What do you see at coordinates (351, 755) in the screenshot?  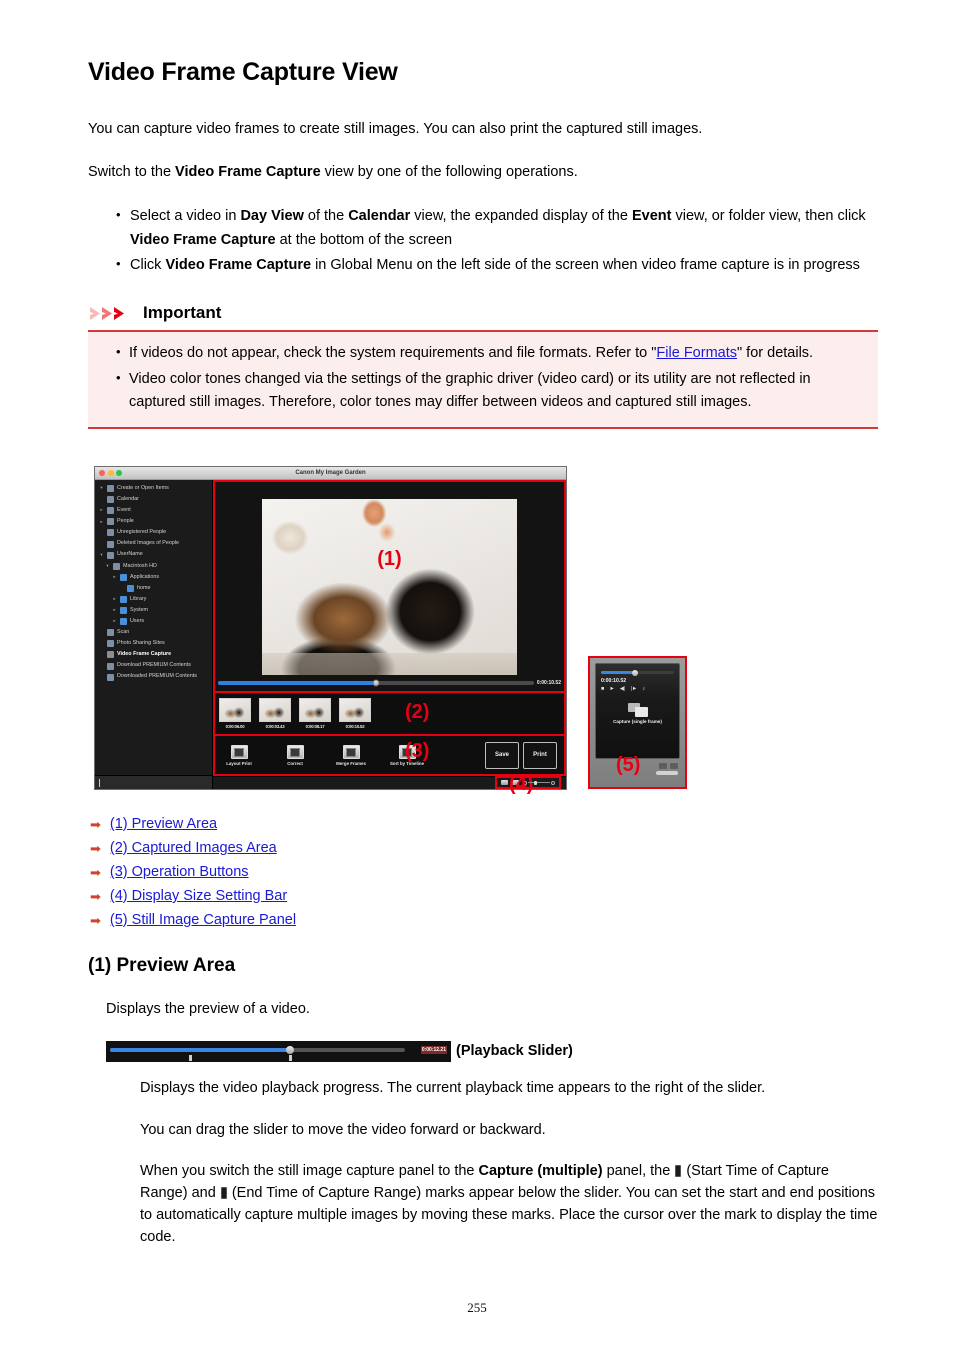 I see `operation-button-merge-frames: Merge Frames` at bounding box center [351, 755].